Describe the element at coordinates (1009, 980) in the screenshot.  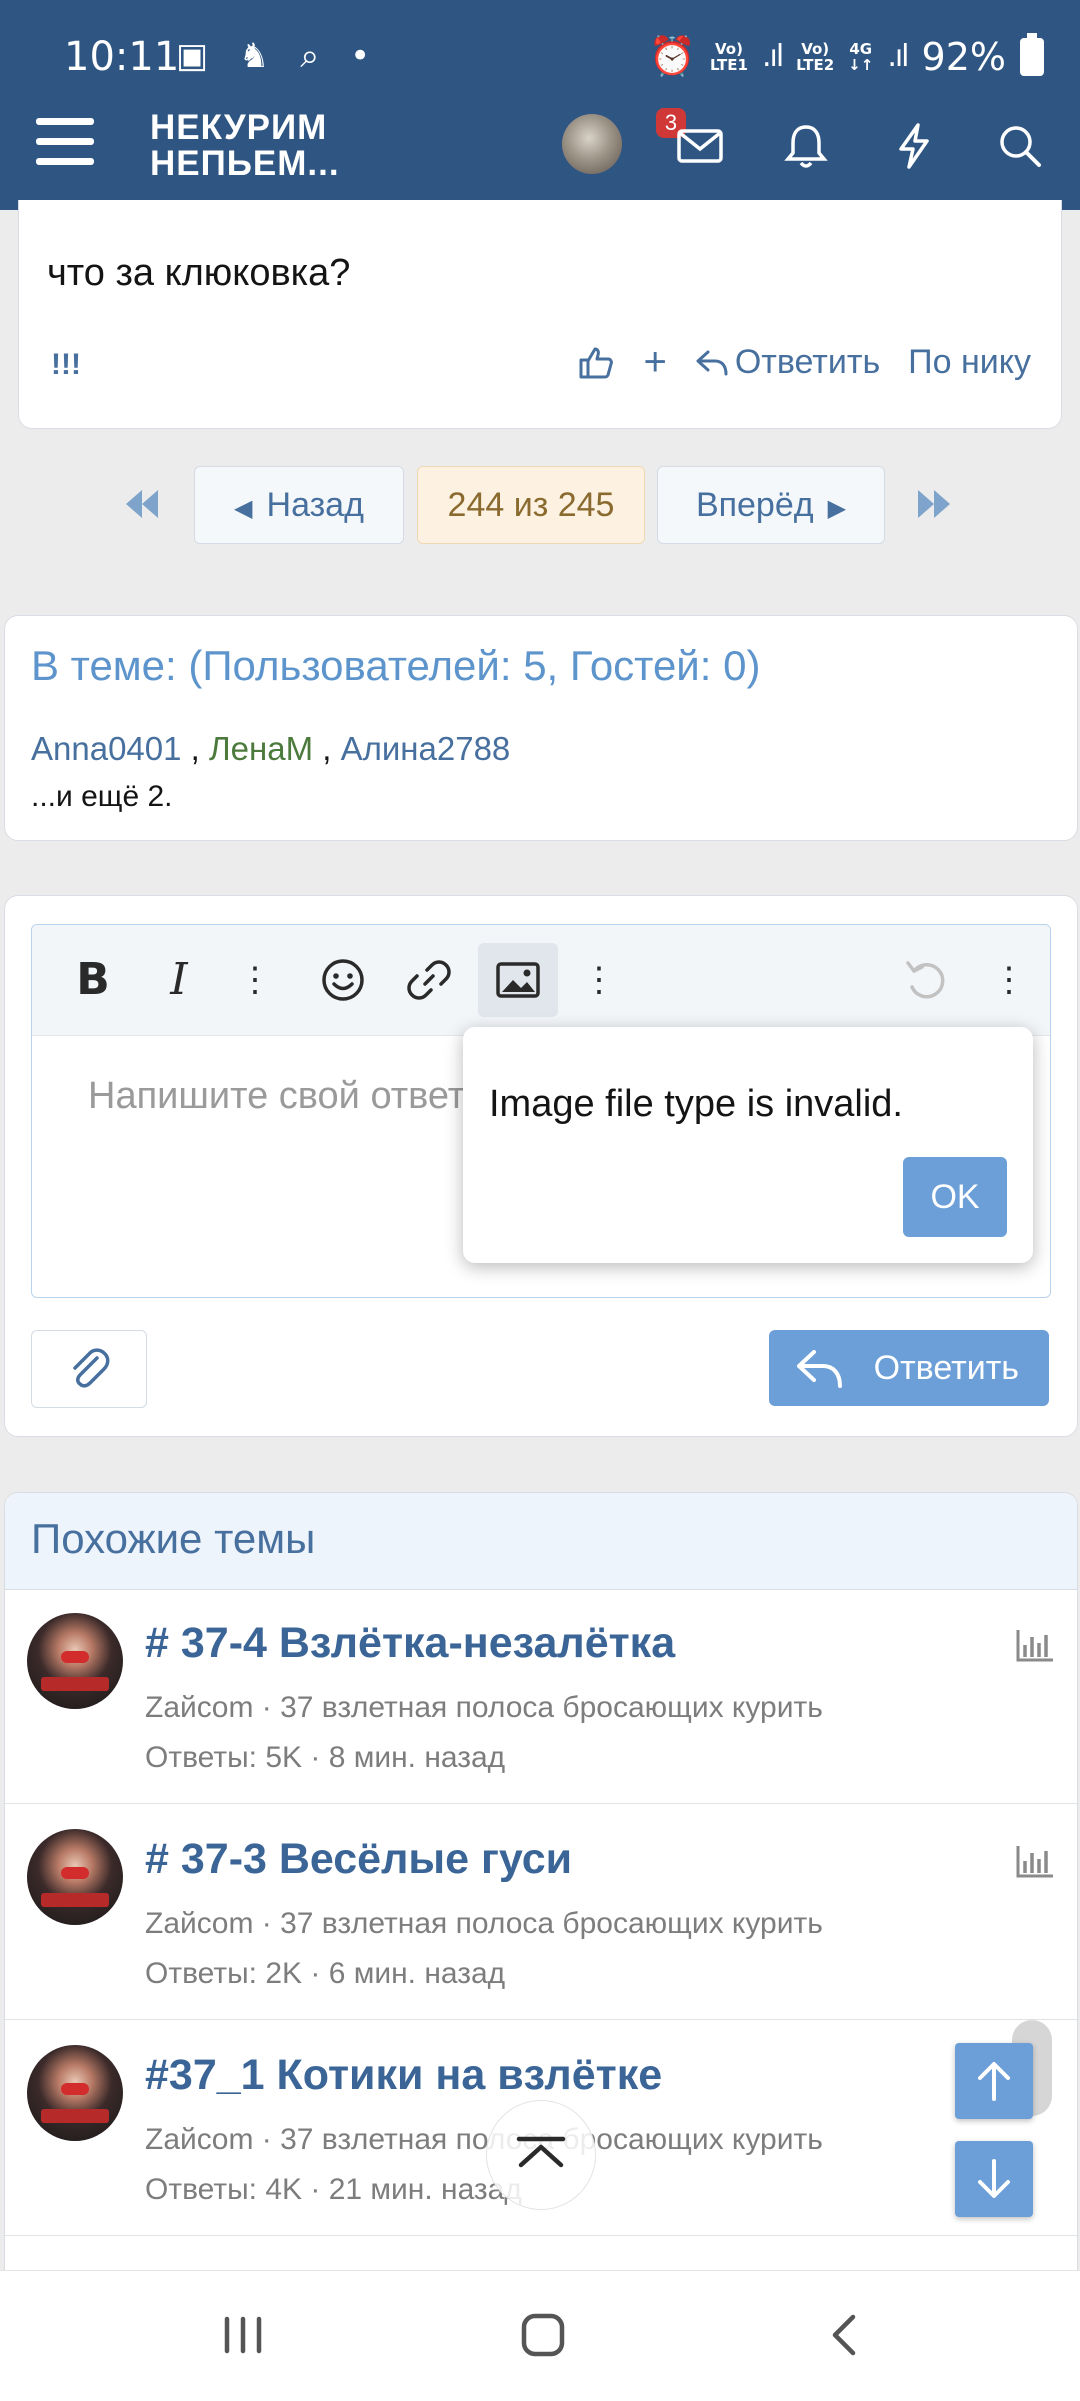
I see `editor-options-icon: ⋮` at that location.